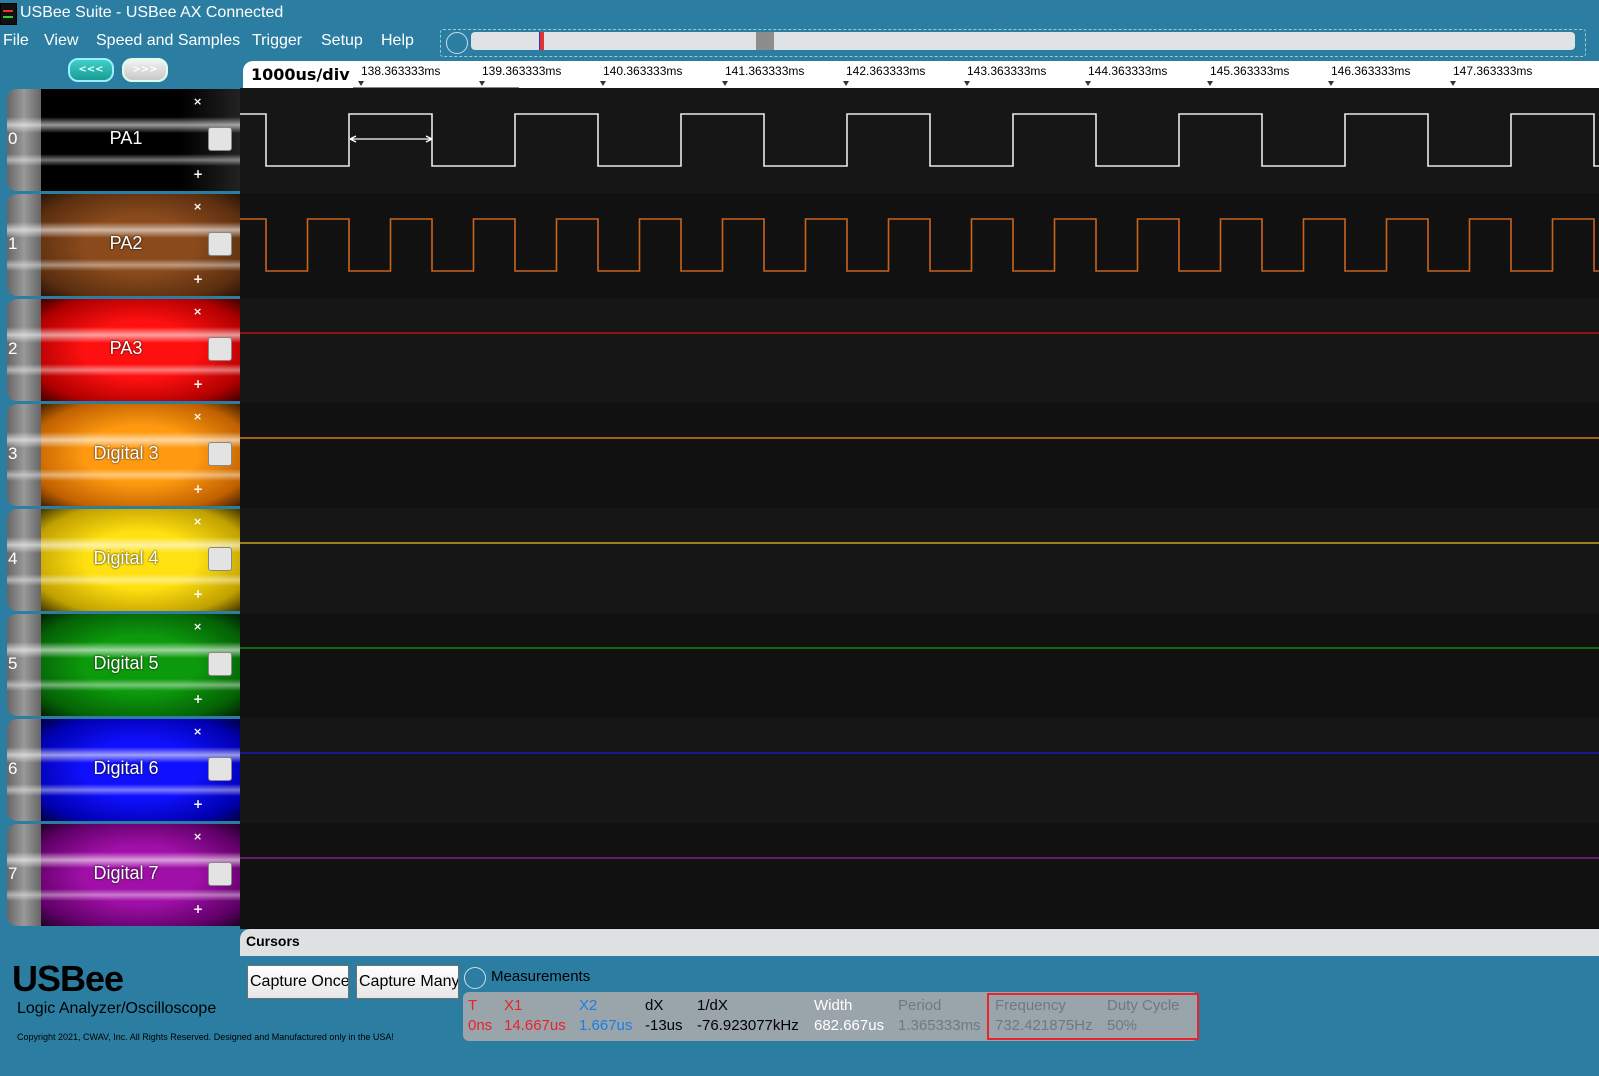  I want to click on meas-value: -76.923077kHz, so click(748, 1025).